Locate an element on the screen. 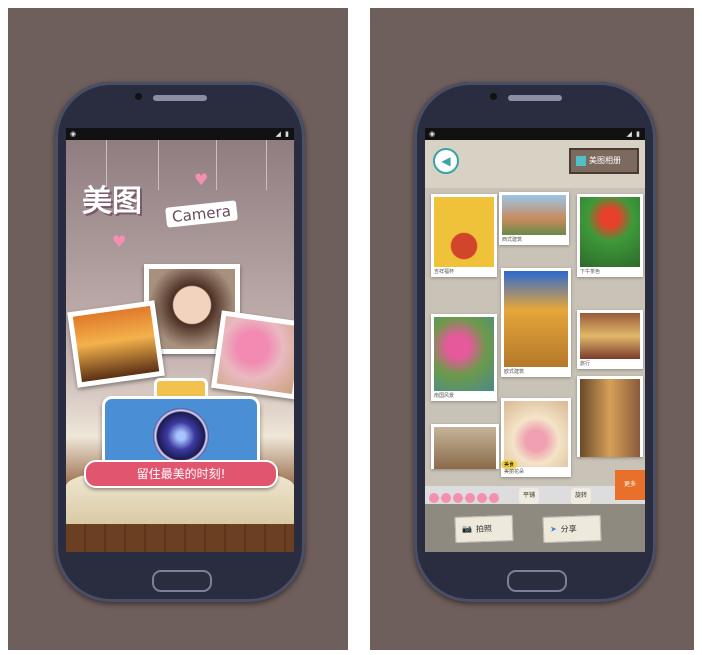  photo-card: 西式建筑 is located at coordinates (534, 218).